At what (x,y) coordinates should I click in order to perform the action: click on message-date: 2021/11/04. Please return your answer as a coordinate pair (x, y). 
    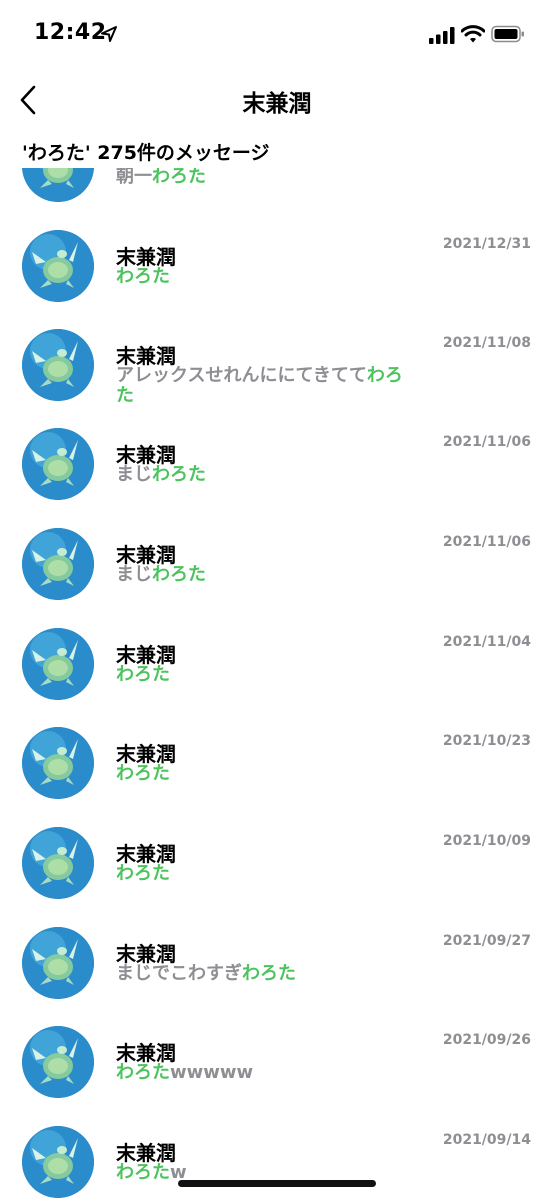
    Looking at the image, I should click on (486, 642).